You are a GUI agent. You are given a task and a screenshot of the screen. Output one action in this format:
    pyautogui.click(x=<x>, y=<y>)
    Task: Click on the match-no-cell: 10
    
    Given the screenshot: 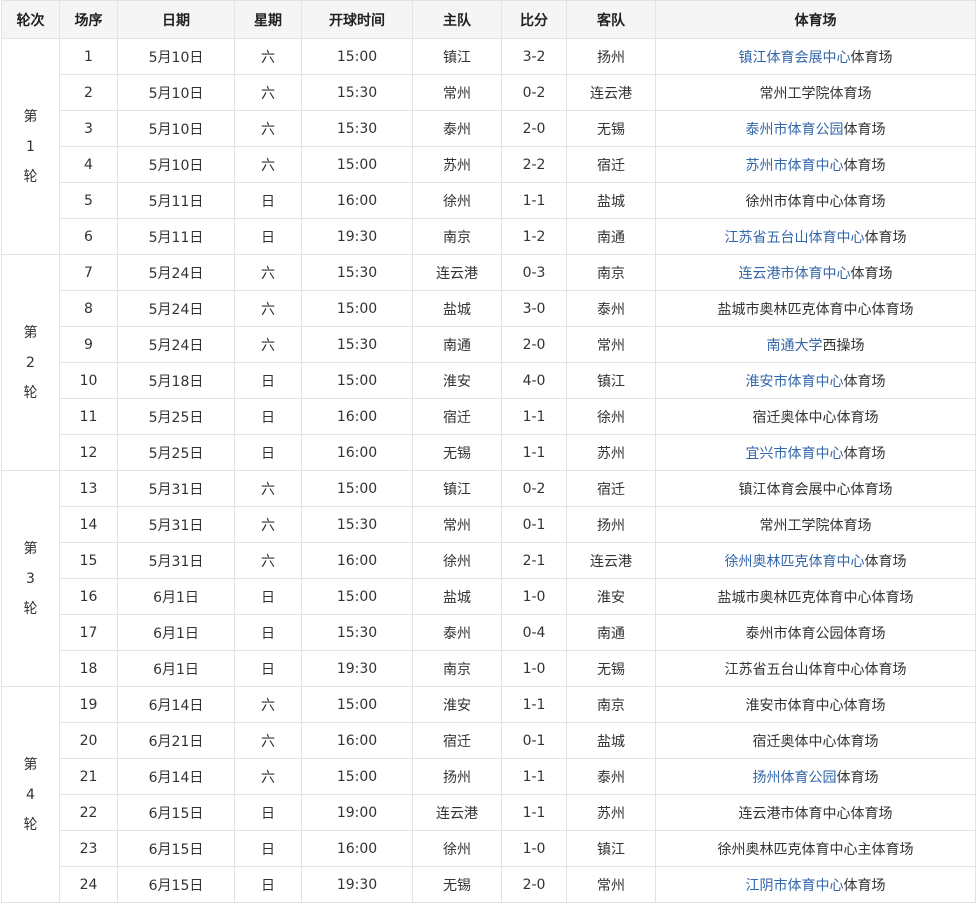 What is the action you would take?
    pyautogui.click(x=88, y=380)
    